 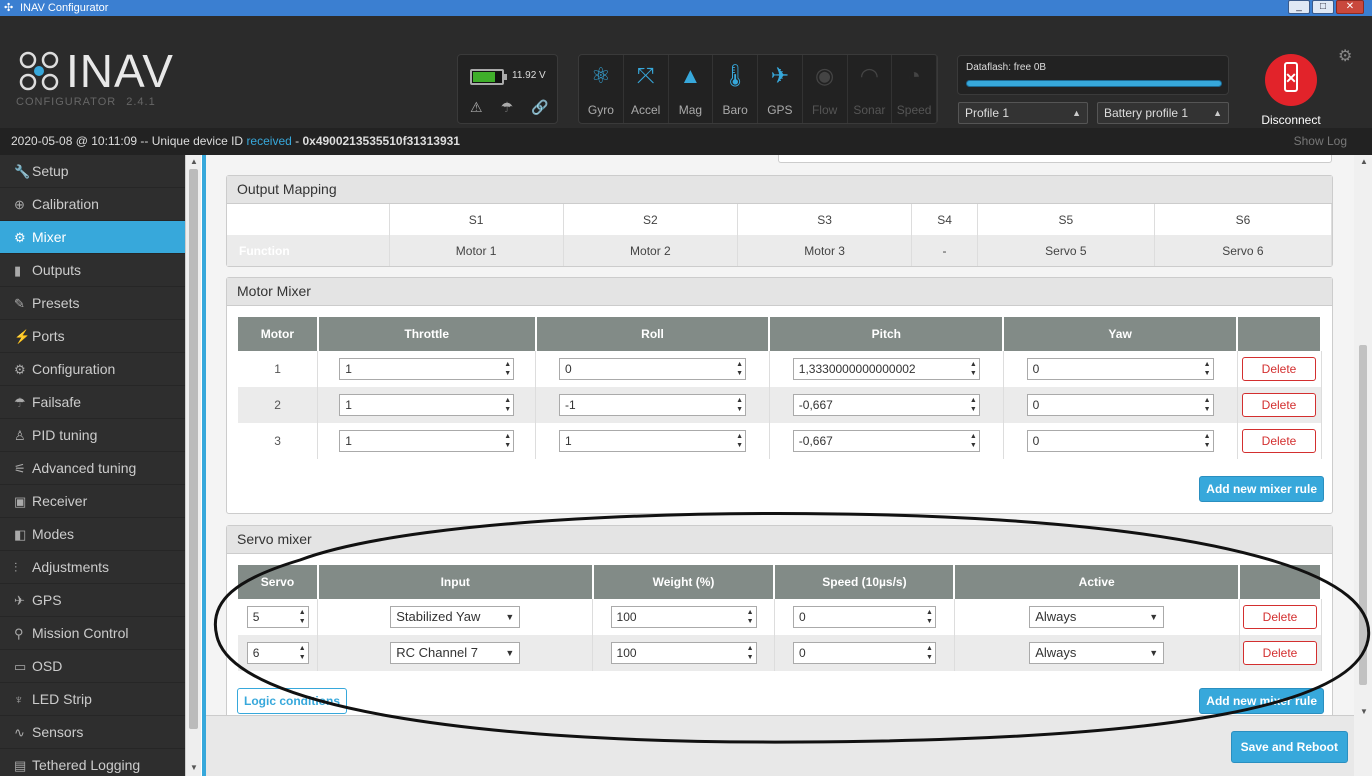 What do you see at coordinates (652, 405) in the screenshot?
I see `motor-roll-input: -1 ▲ ▼` at bounding box center [652, 405].